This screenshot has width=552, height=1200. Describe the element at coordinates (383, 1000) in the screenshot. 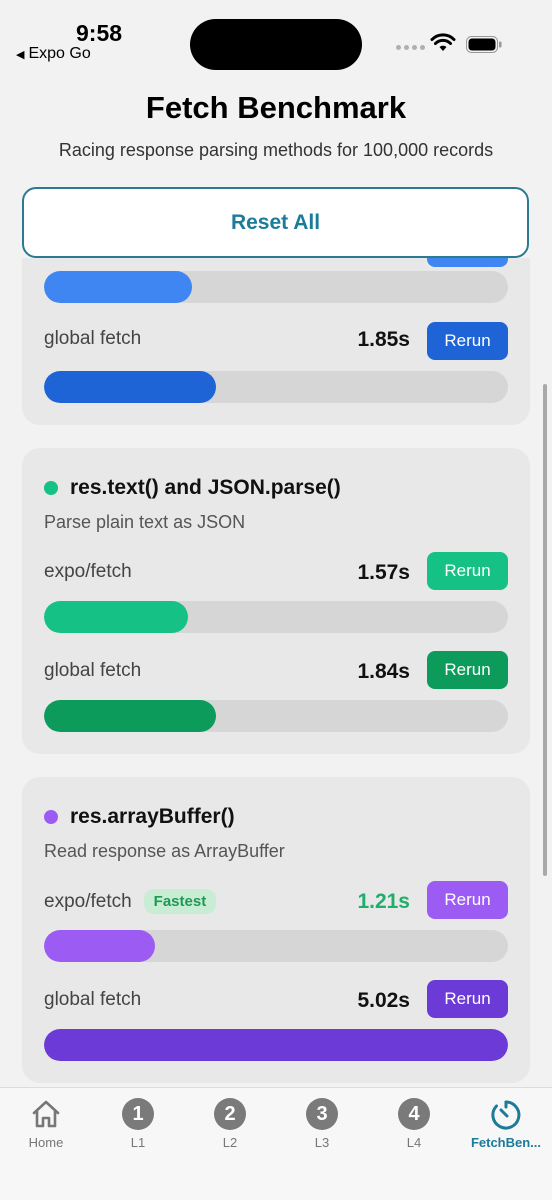

I see `row-time: 5.02s` at that location.